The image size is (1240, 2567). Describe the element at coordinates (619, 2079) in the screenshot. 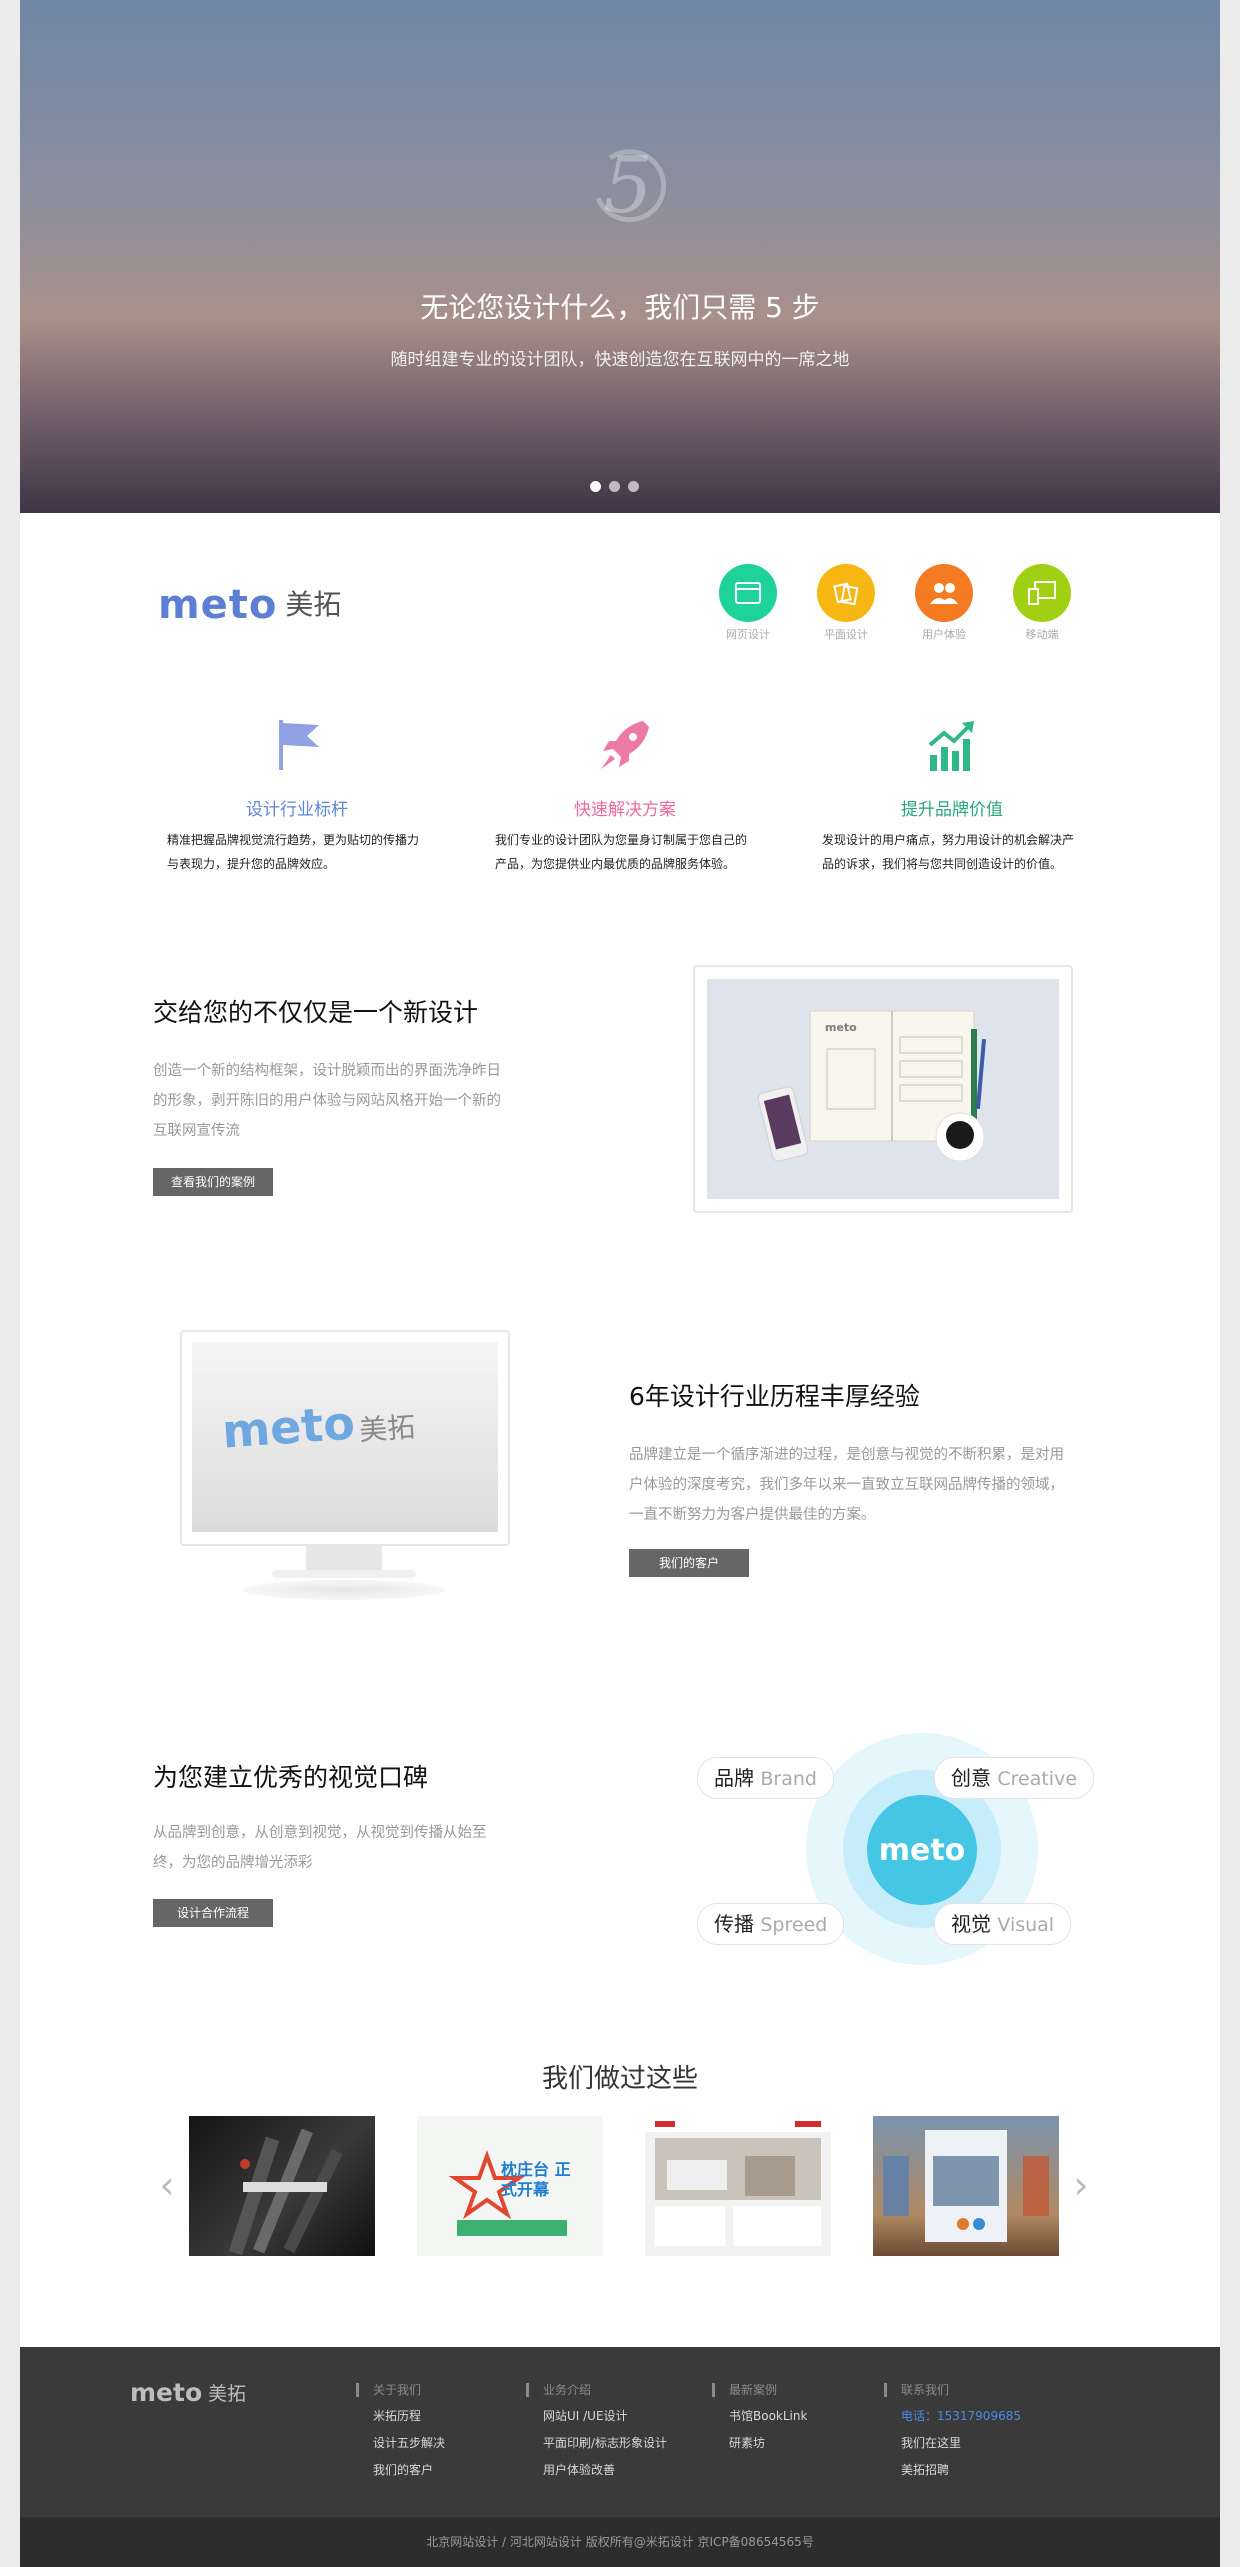

I see `works-title: 我们做过这些` at that location.